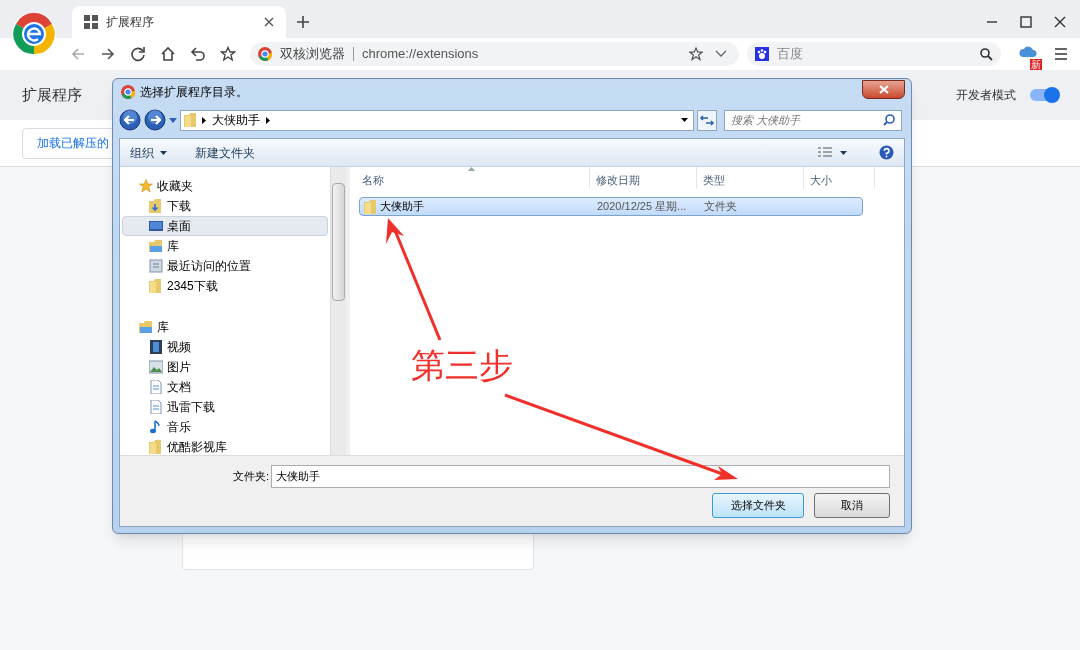 This screenshot has height=650, width=1080. I want to click on nav-item: 2345下载, so click(225, 286).